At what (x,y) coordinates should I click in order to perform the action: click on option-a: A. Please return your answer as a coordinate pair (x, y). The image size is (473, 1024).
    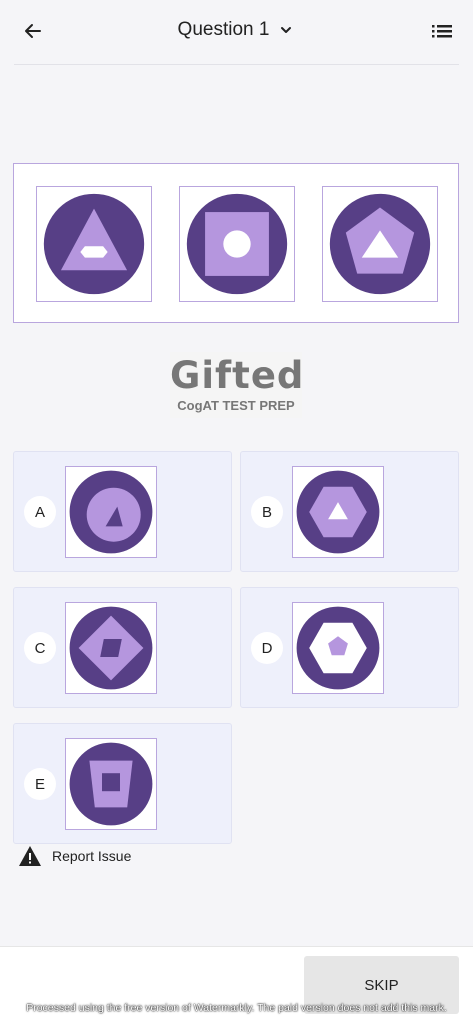
    Looking at the image, I should click on (122, 511).